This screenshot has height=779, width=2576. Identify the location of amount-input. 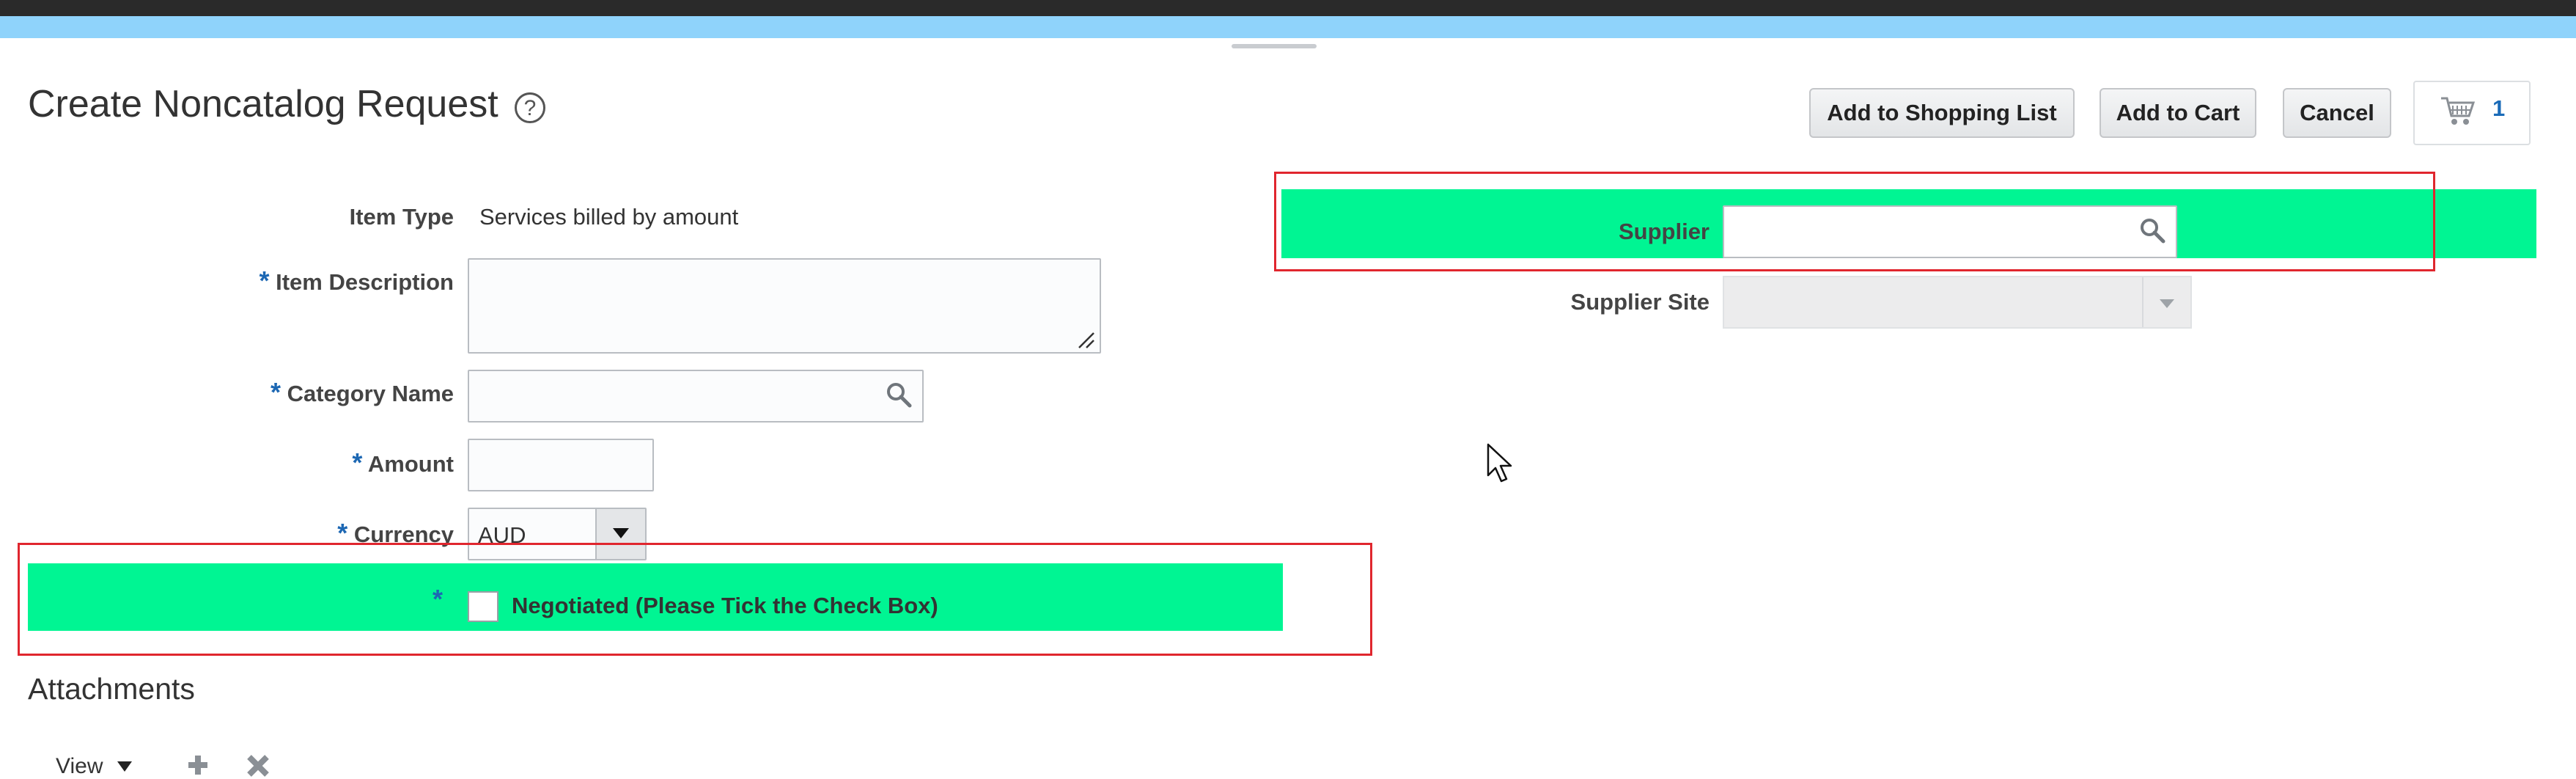
(560, 465).